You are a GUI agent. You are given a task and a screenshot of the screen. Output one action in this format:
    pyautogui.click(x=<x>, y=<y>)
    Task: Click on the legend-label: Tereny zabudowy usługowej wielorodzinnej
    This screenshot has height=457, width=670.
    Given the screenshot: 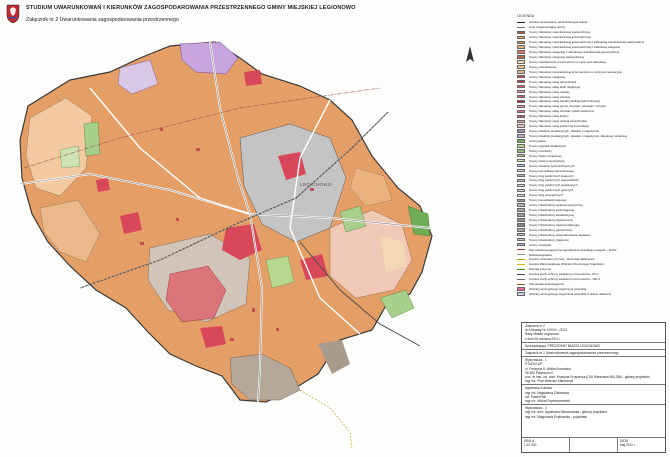 What is the action you would take?
    pyautogui.click(x=557, y=57)
    